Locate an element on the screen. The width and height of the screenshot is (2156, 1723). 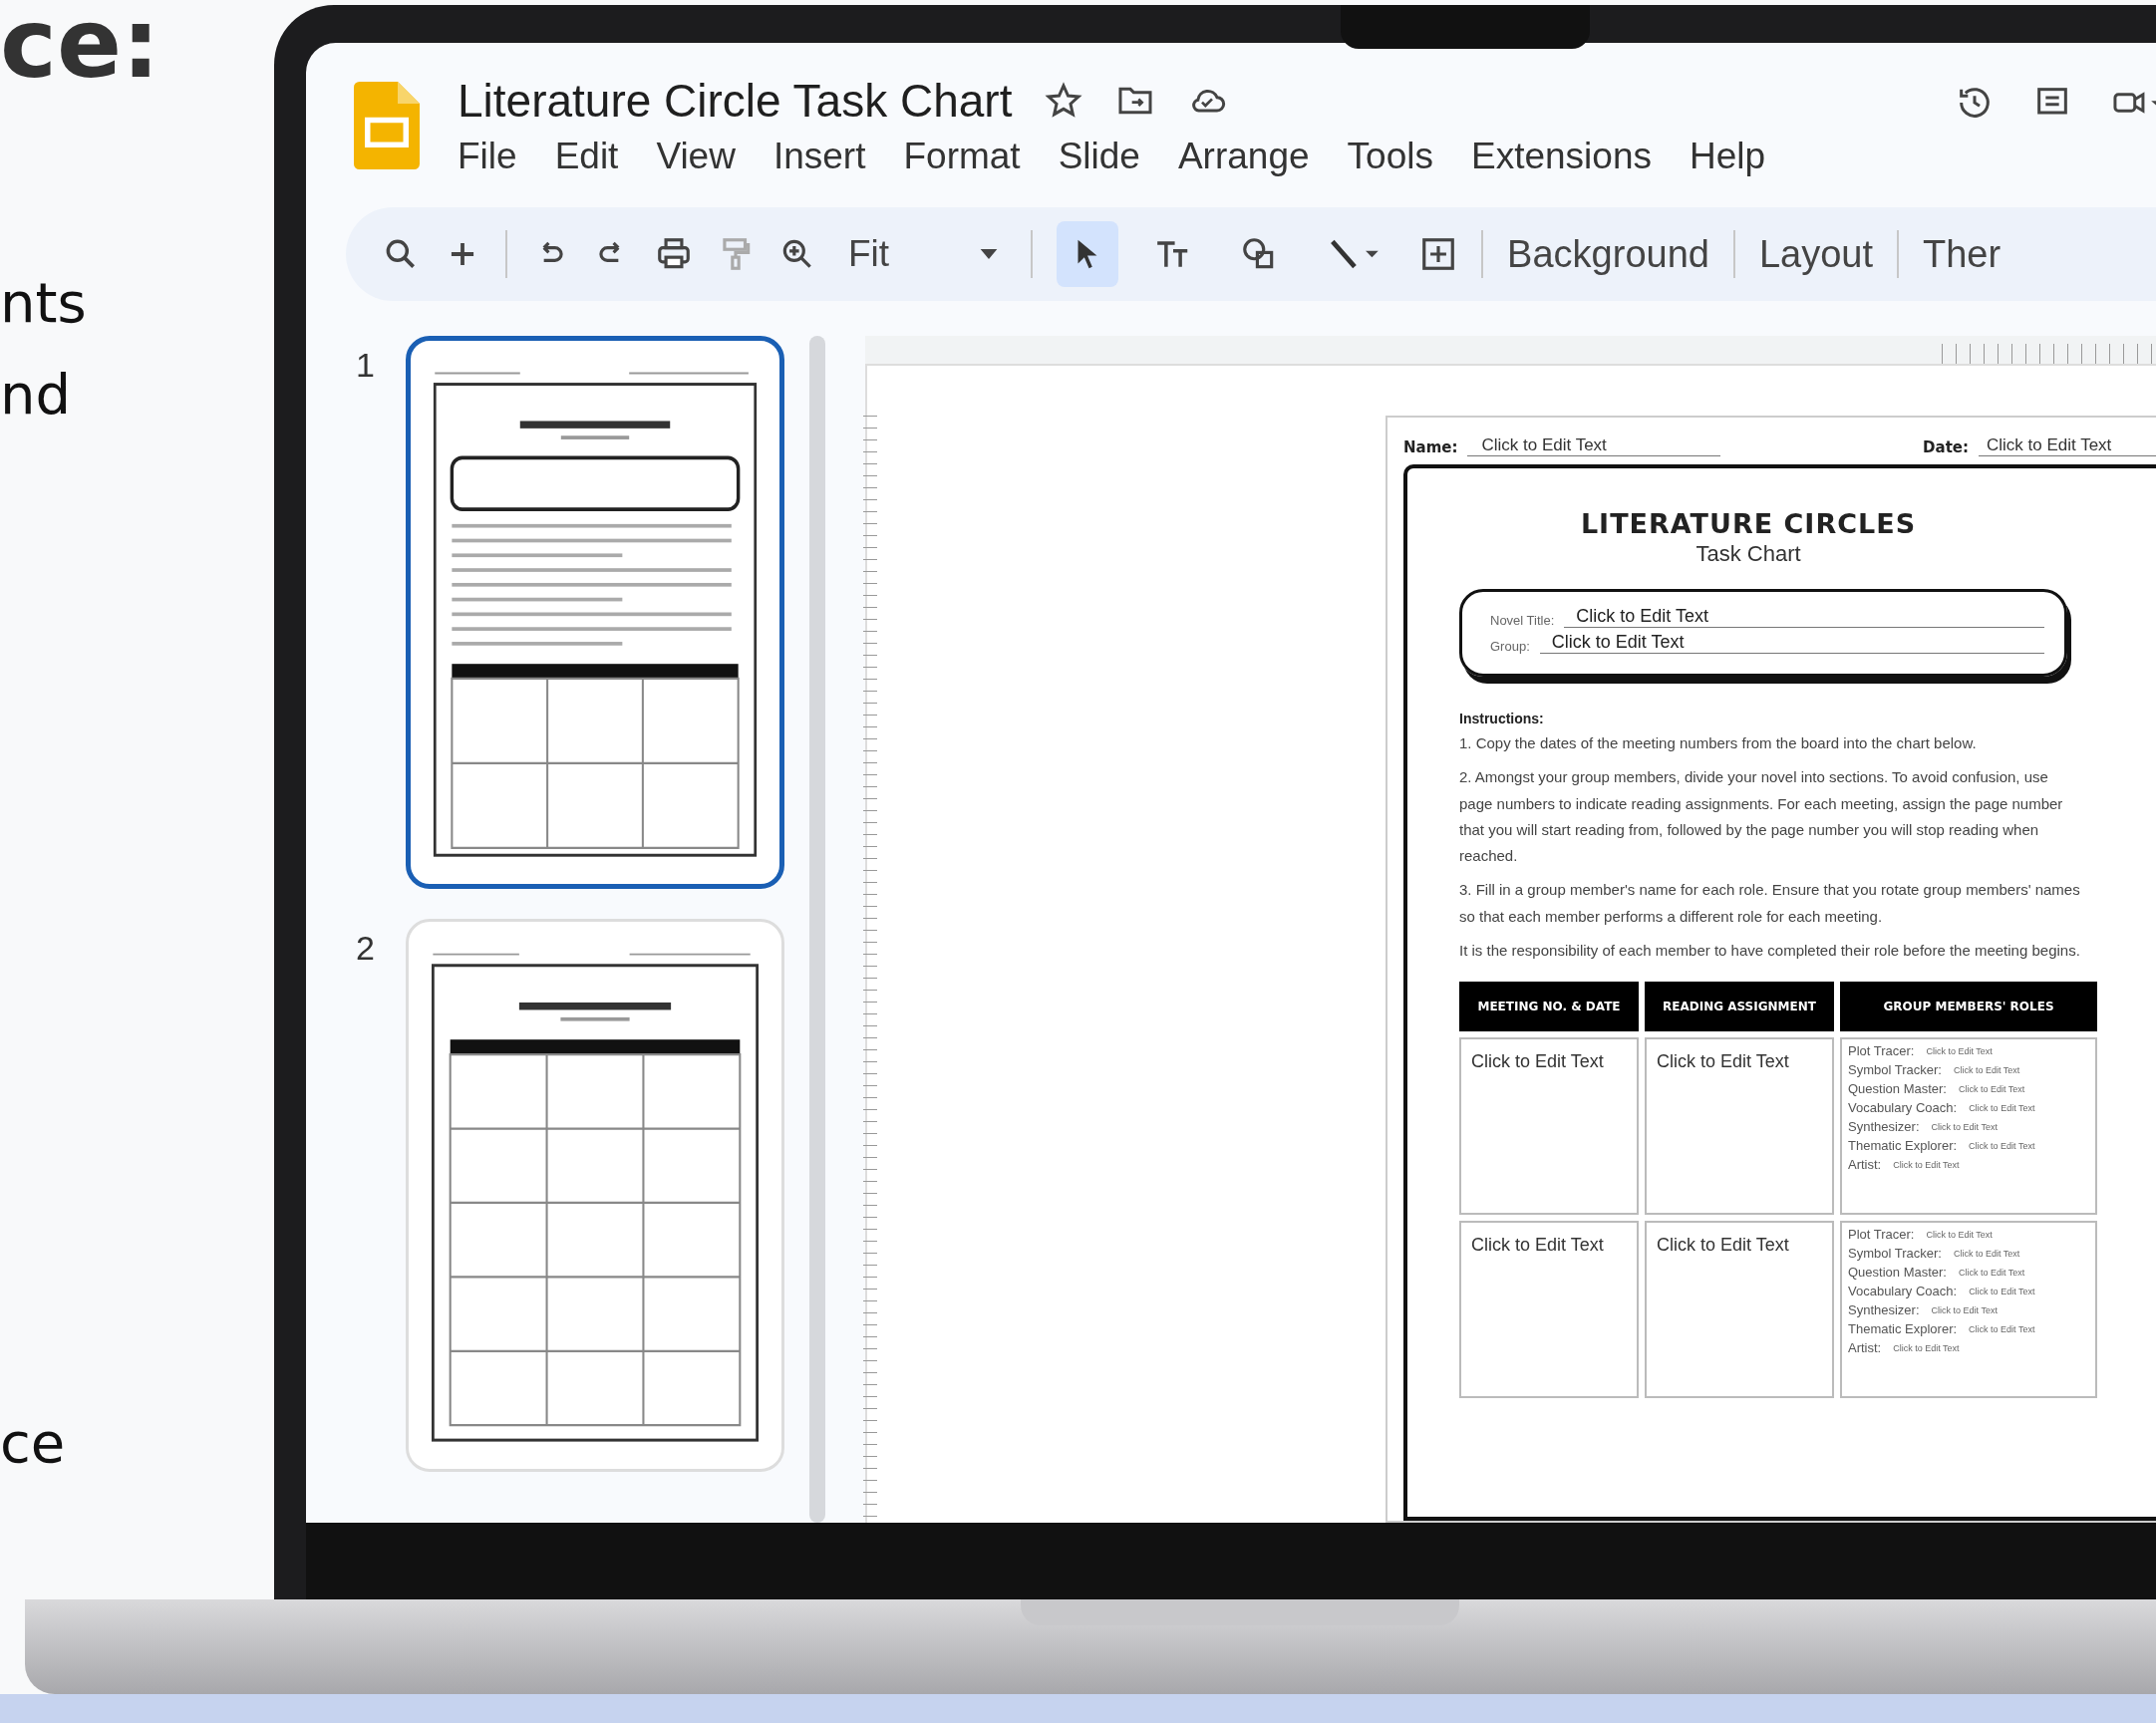
menu-item: Help is located at coordinates (1728, 156).